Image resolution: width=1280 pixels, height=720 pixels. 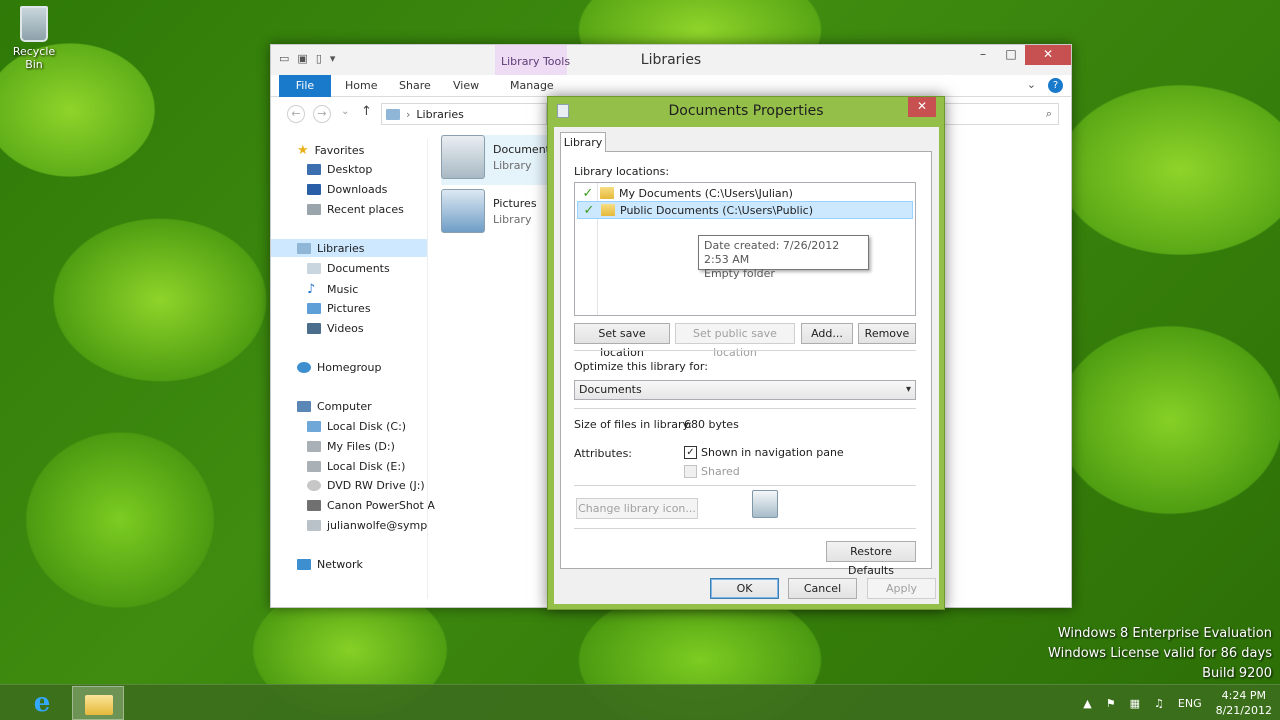 I want to click on nav-local-disk-e: Local Disk (E:), so click(x=356, y=466).